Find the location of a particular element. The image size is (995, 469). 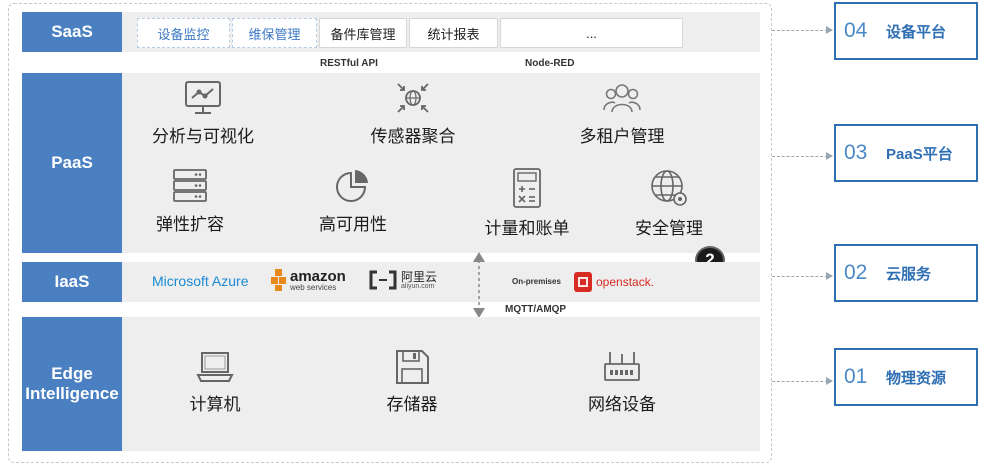

amazon-wordmark: amazon is located at coordinates (318, 276).